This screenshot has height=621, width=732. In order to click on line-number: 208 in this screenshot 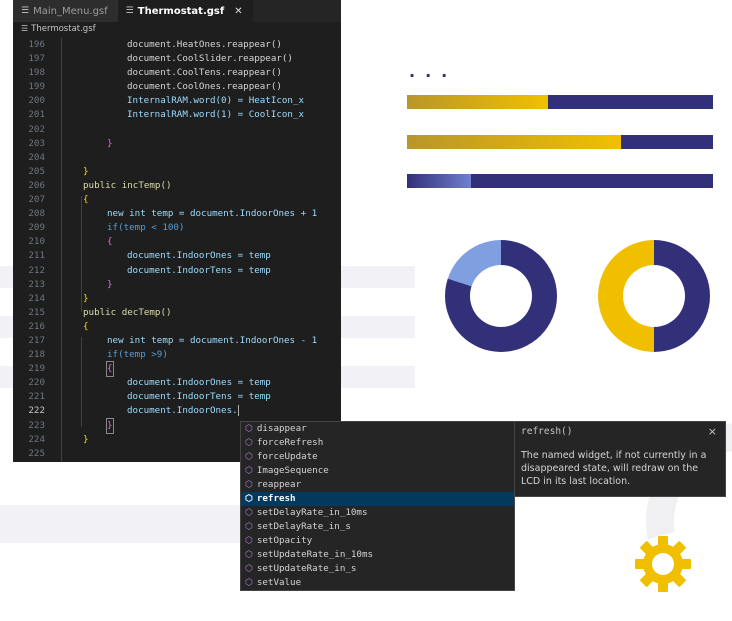, I will do `click(36, 214)`.